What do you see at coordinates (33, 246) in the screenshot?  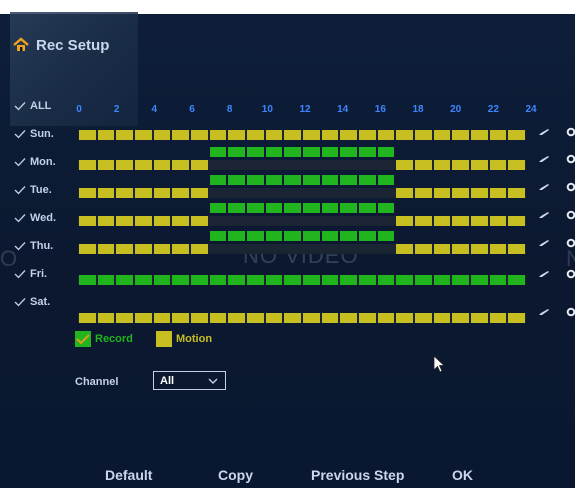 I see `day-checkbox-thu: Thu.` at bounding box center [33, 246].